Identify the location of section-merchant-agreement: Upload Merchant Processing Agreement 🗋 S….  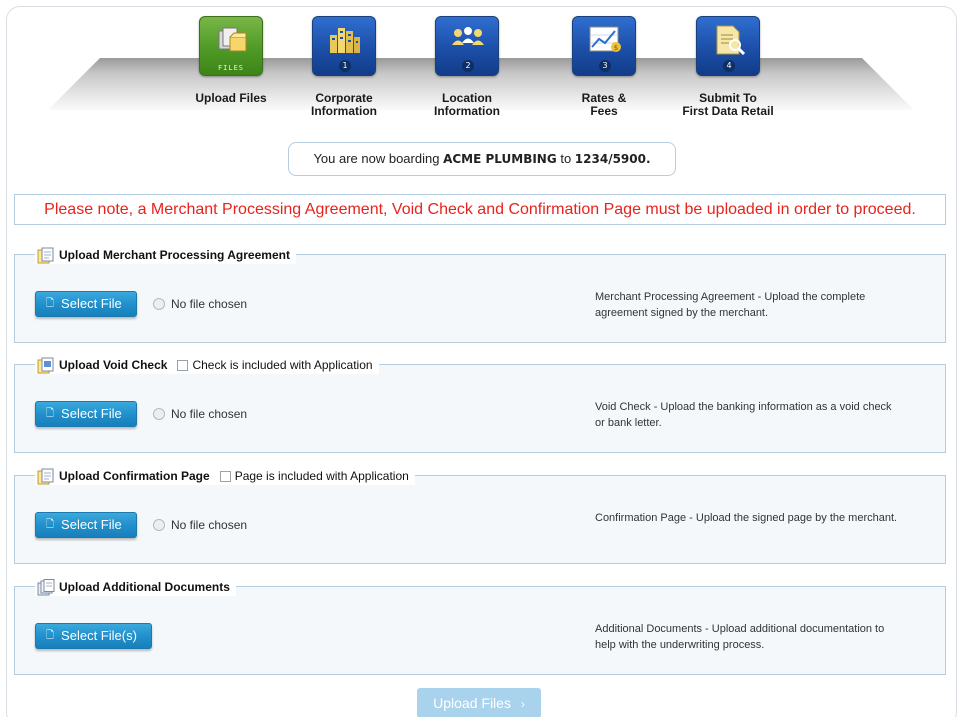
(480, 294).